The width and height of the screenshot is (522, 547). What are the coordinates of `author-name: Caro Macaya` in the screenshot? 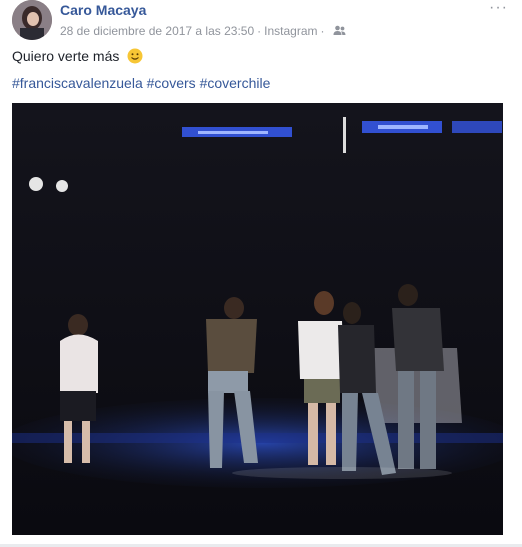 It's located at (103, 10).